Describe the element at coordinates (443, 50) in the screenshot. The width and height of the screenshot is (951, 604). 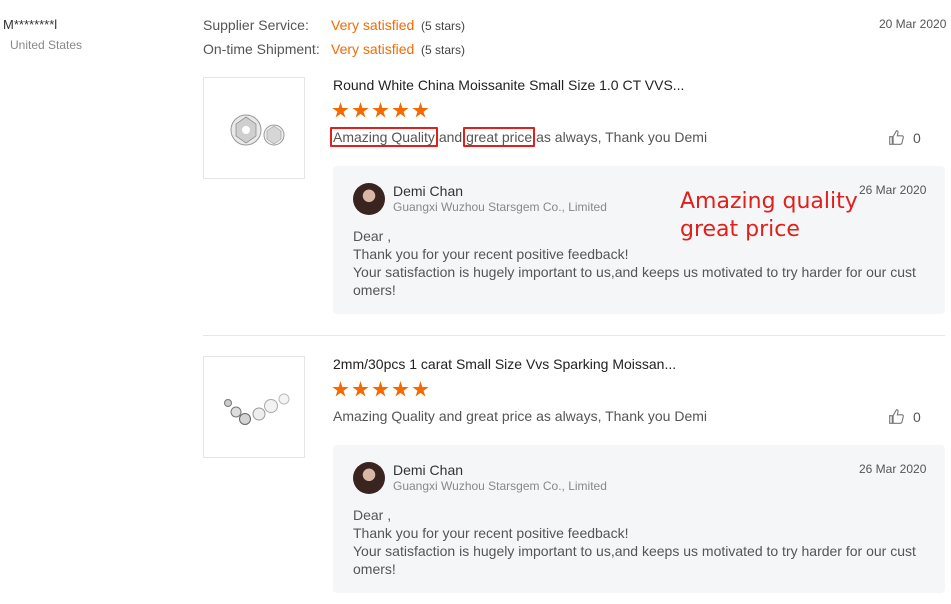
I see `shipment-stars: (5 stars)` at that location.